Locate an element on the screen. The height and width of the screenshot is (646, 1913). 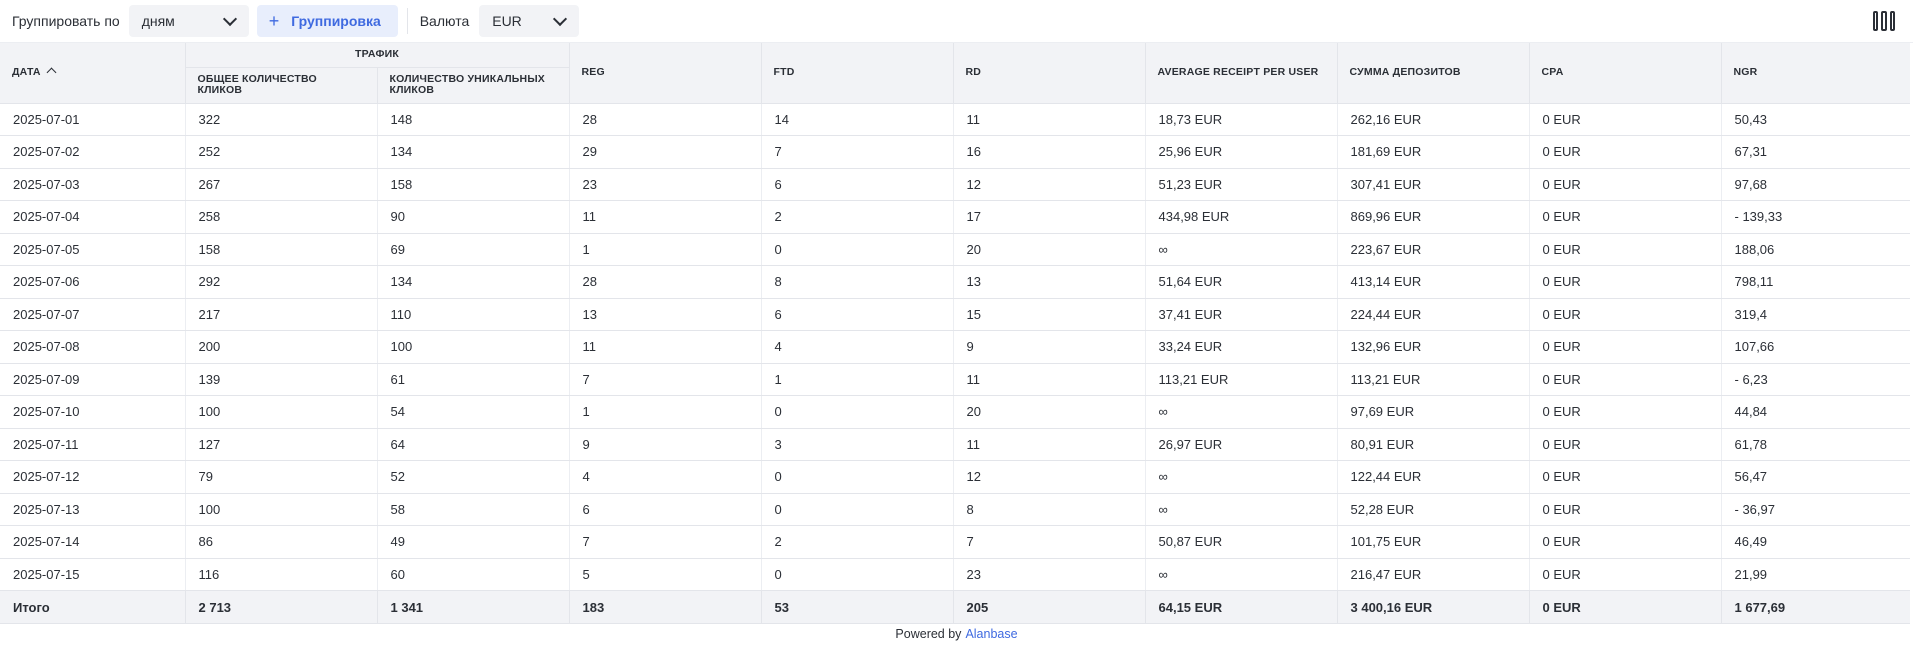
group-by-label: Группировать по is located at coordinates (66, 21).